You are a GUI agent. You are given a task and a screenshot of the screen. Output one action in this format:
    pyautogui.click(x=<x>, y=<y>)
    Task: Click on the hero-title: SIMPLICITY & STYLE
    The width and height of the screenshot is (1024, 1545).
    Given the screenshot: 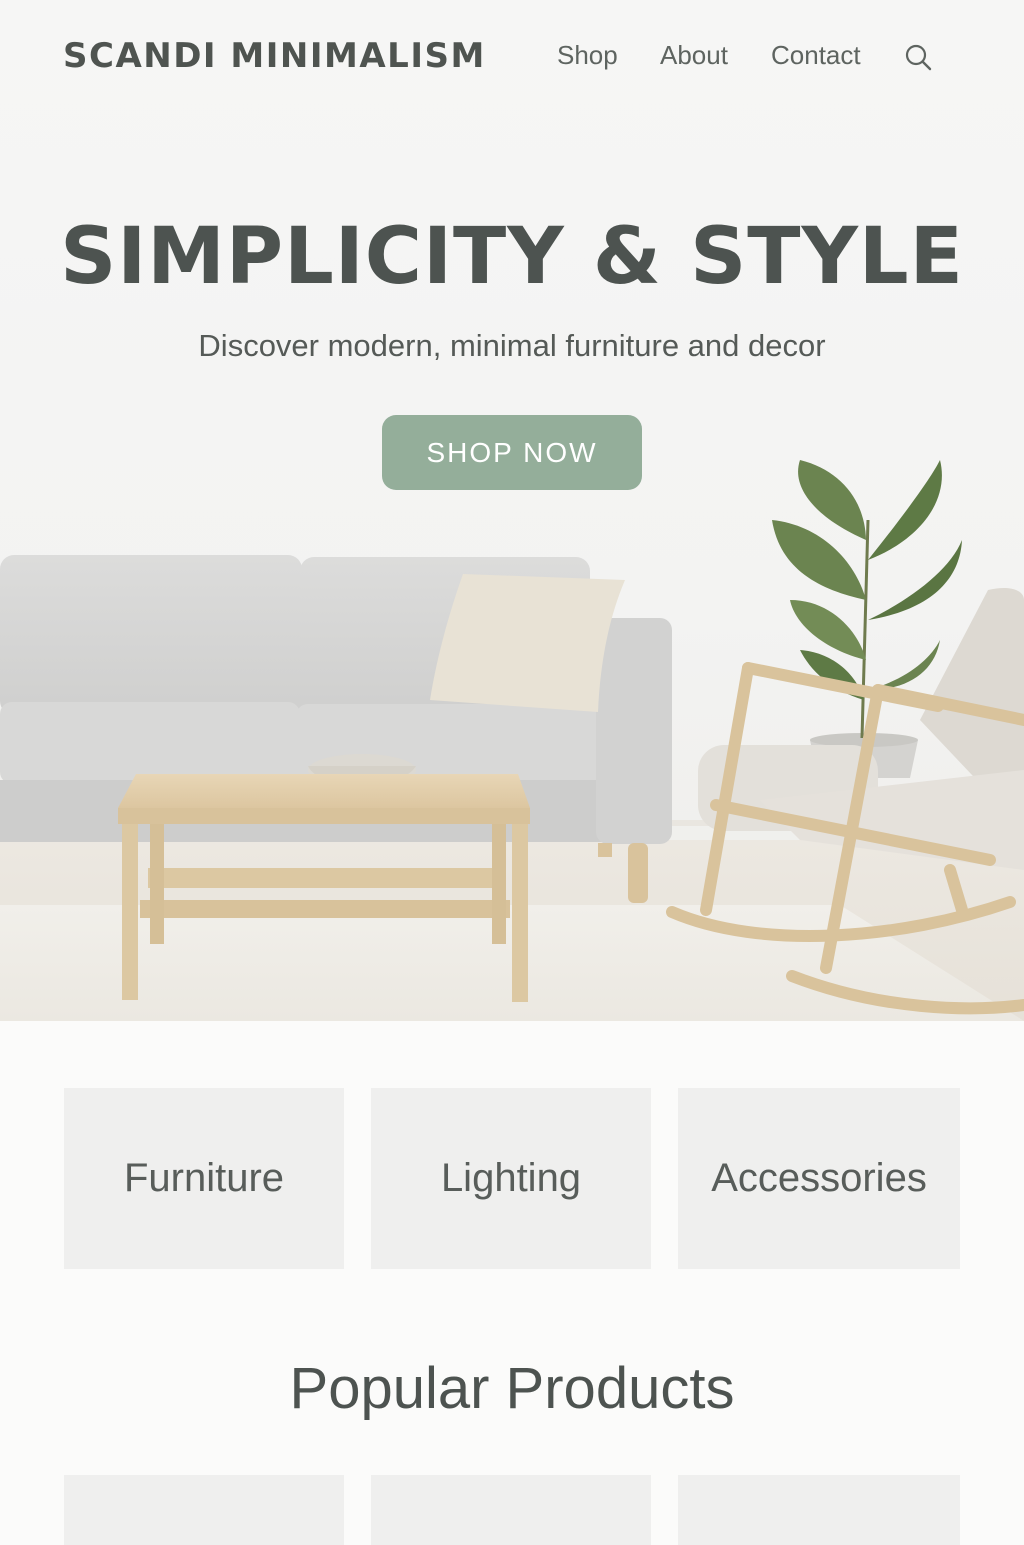 What is the action you would take?
    pyautogui.click(x=512, y=257)
    